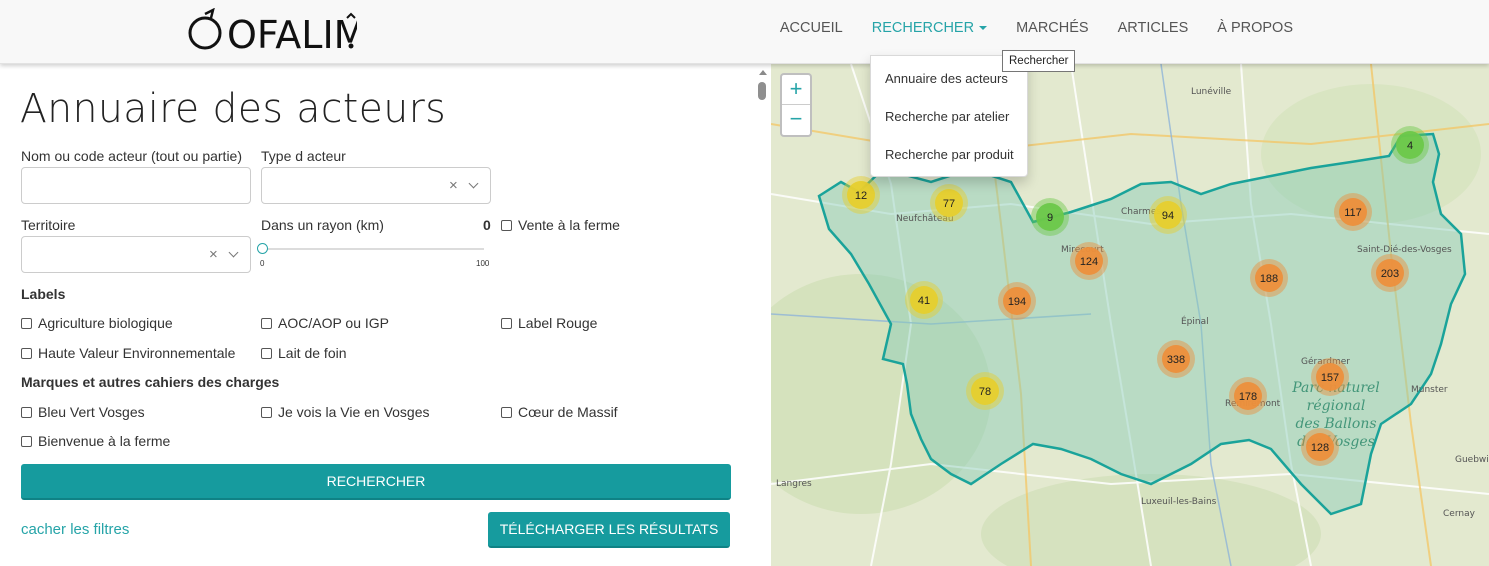  I want to click on name-label: Nom ou code acteur (tout ou partie), so click(132, 156).